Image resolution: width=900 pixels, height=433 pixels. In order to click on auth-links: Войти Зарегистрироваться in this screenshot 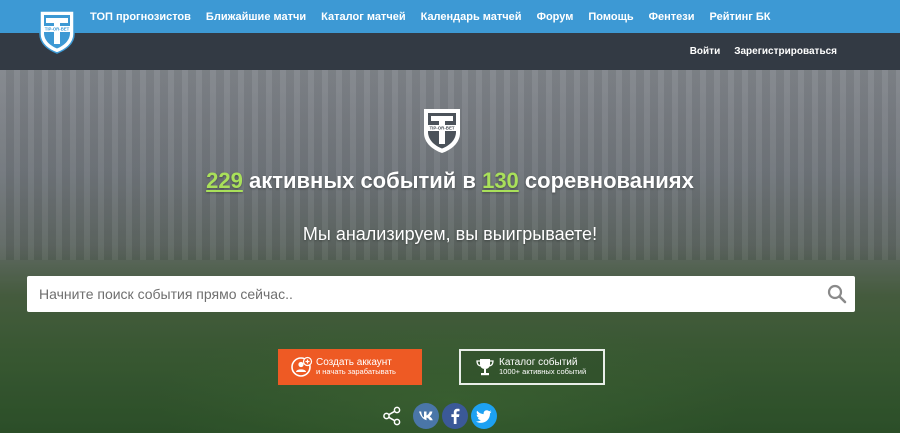, I will do `click(756, 51)`.